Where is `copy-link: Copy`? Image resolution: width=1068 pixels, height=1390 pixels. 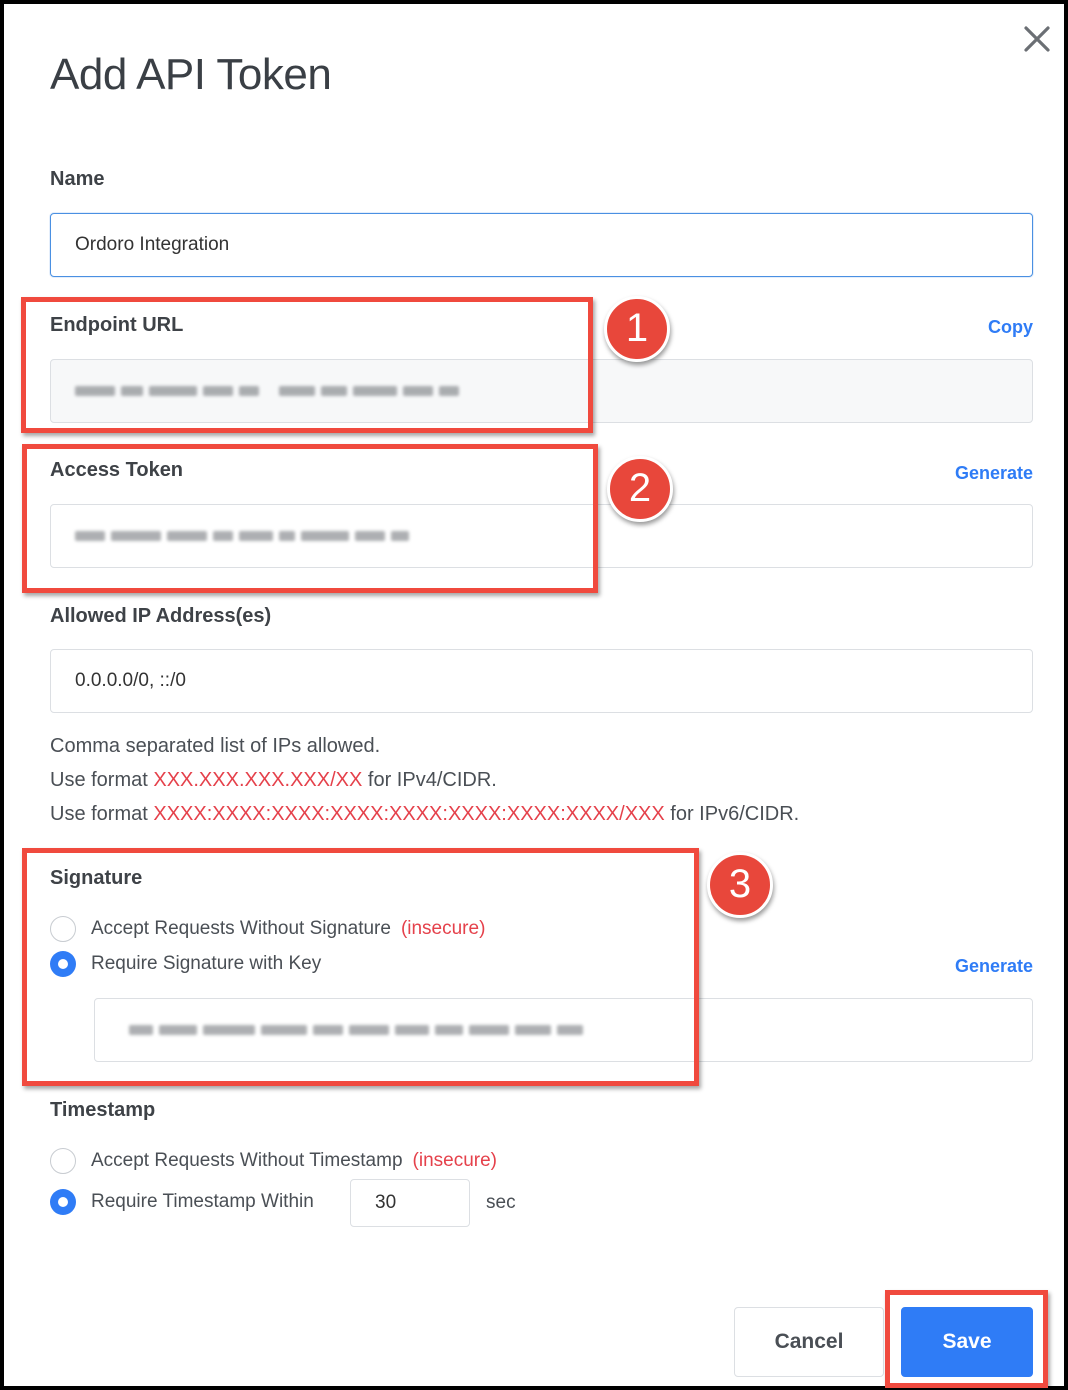 copy-link: Copy is located at coordinates (988, 327).